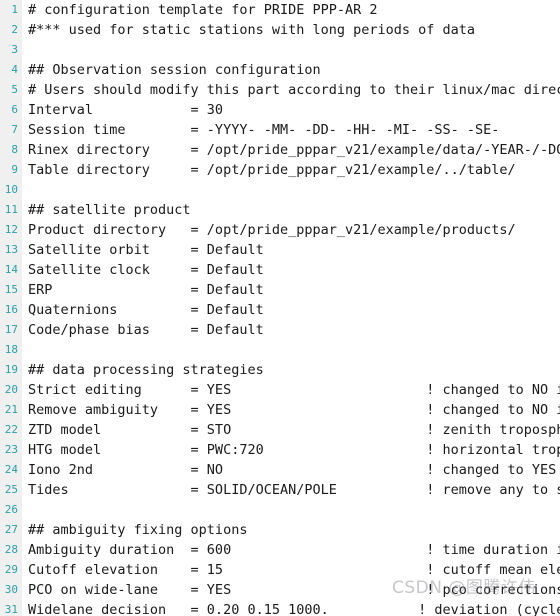 The height and width of the screenshot is (616, 560). Describe the element at coordinates (11, 609) in the screenshot. I see `line-number: 31` at that location.